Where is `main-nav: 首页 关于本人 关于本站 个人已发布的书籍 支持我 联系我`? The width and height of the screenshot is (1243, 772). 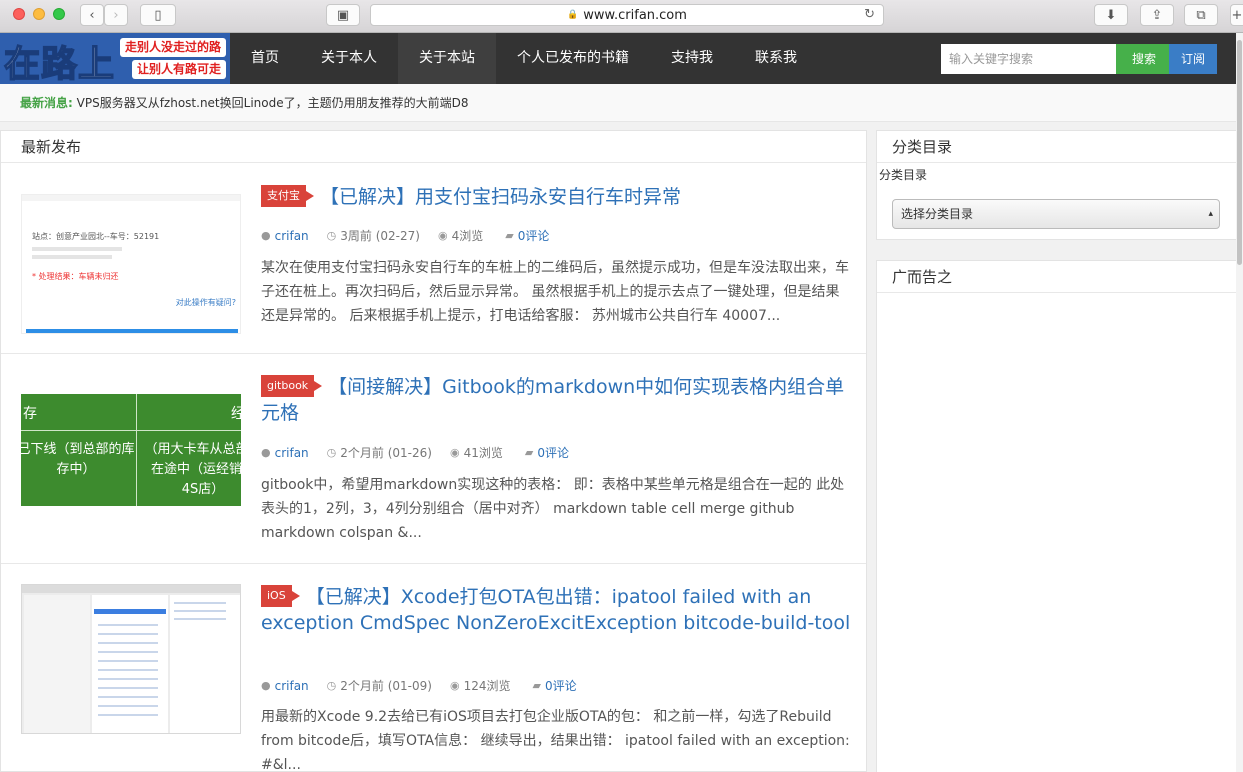
main-nav: 首页 关于本人 关于本站 个人已发布的书籍 支持我 联系我 is located at coordinates (524, 58).